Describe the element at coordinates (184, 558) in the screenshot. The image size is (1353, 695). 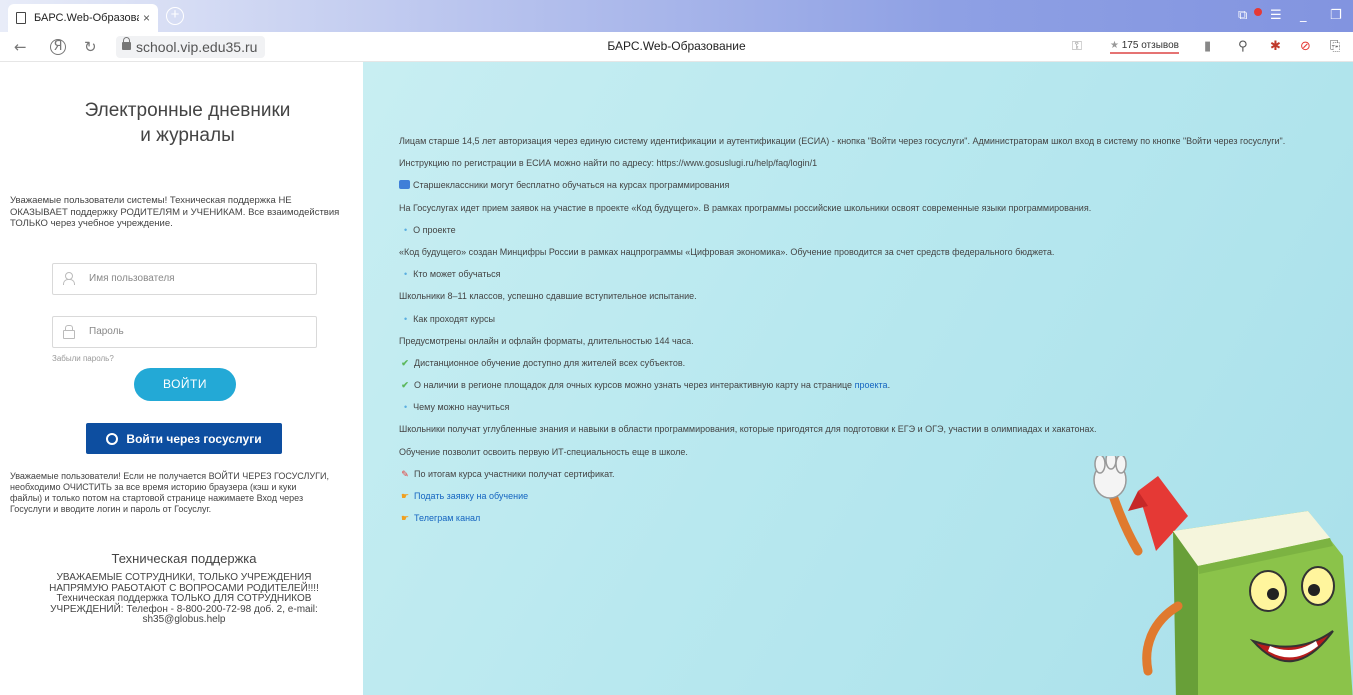
I see `support-title: Техническая поддержка` at that location.